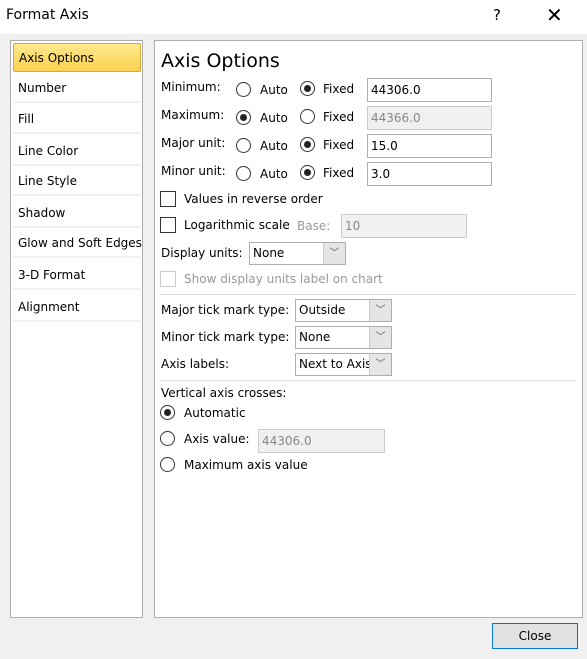 The image size is (587, 659). I want to click on major-unit-input: 15.0, so click(429, 146).